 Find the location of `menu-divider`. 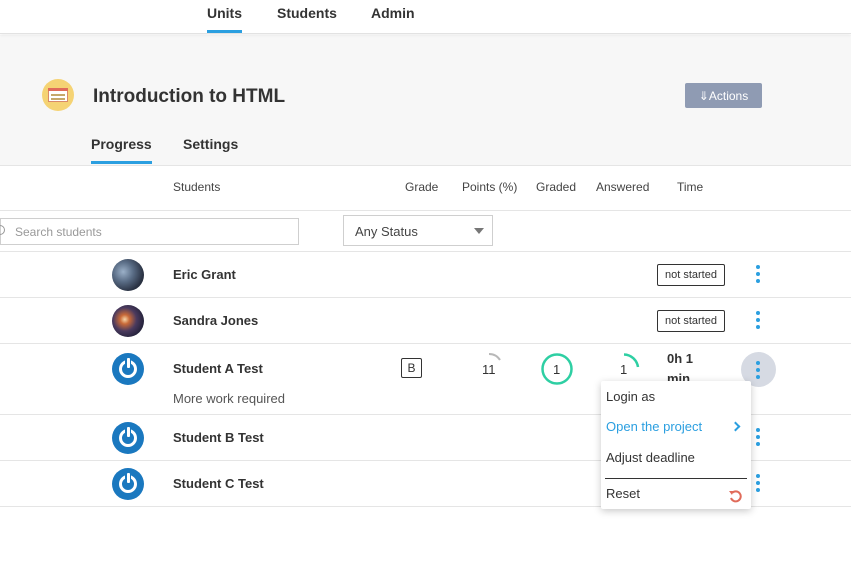

menu-divider is located at coordinates (676, 478).